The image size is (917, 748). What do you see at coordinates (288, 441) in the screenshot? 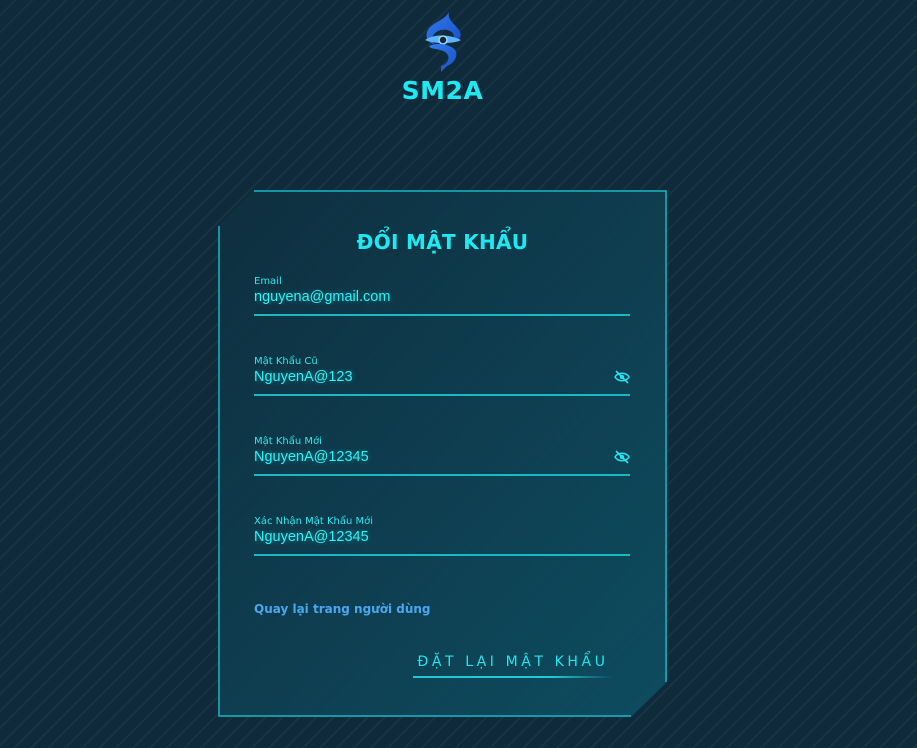
I see `new-password-label: Mật Khẩu Mới` at bounding box center [288, 441].